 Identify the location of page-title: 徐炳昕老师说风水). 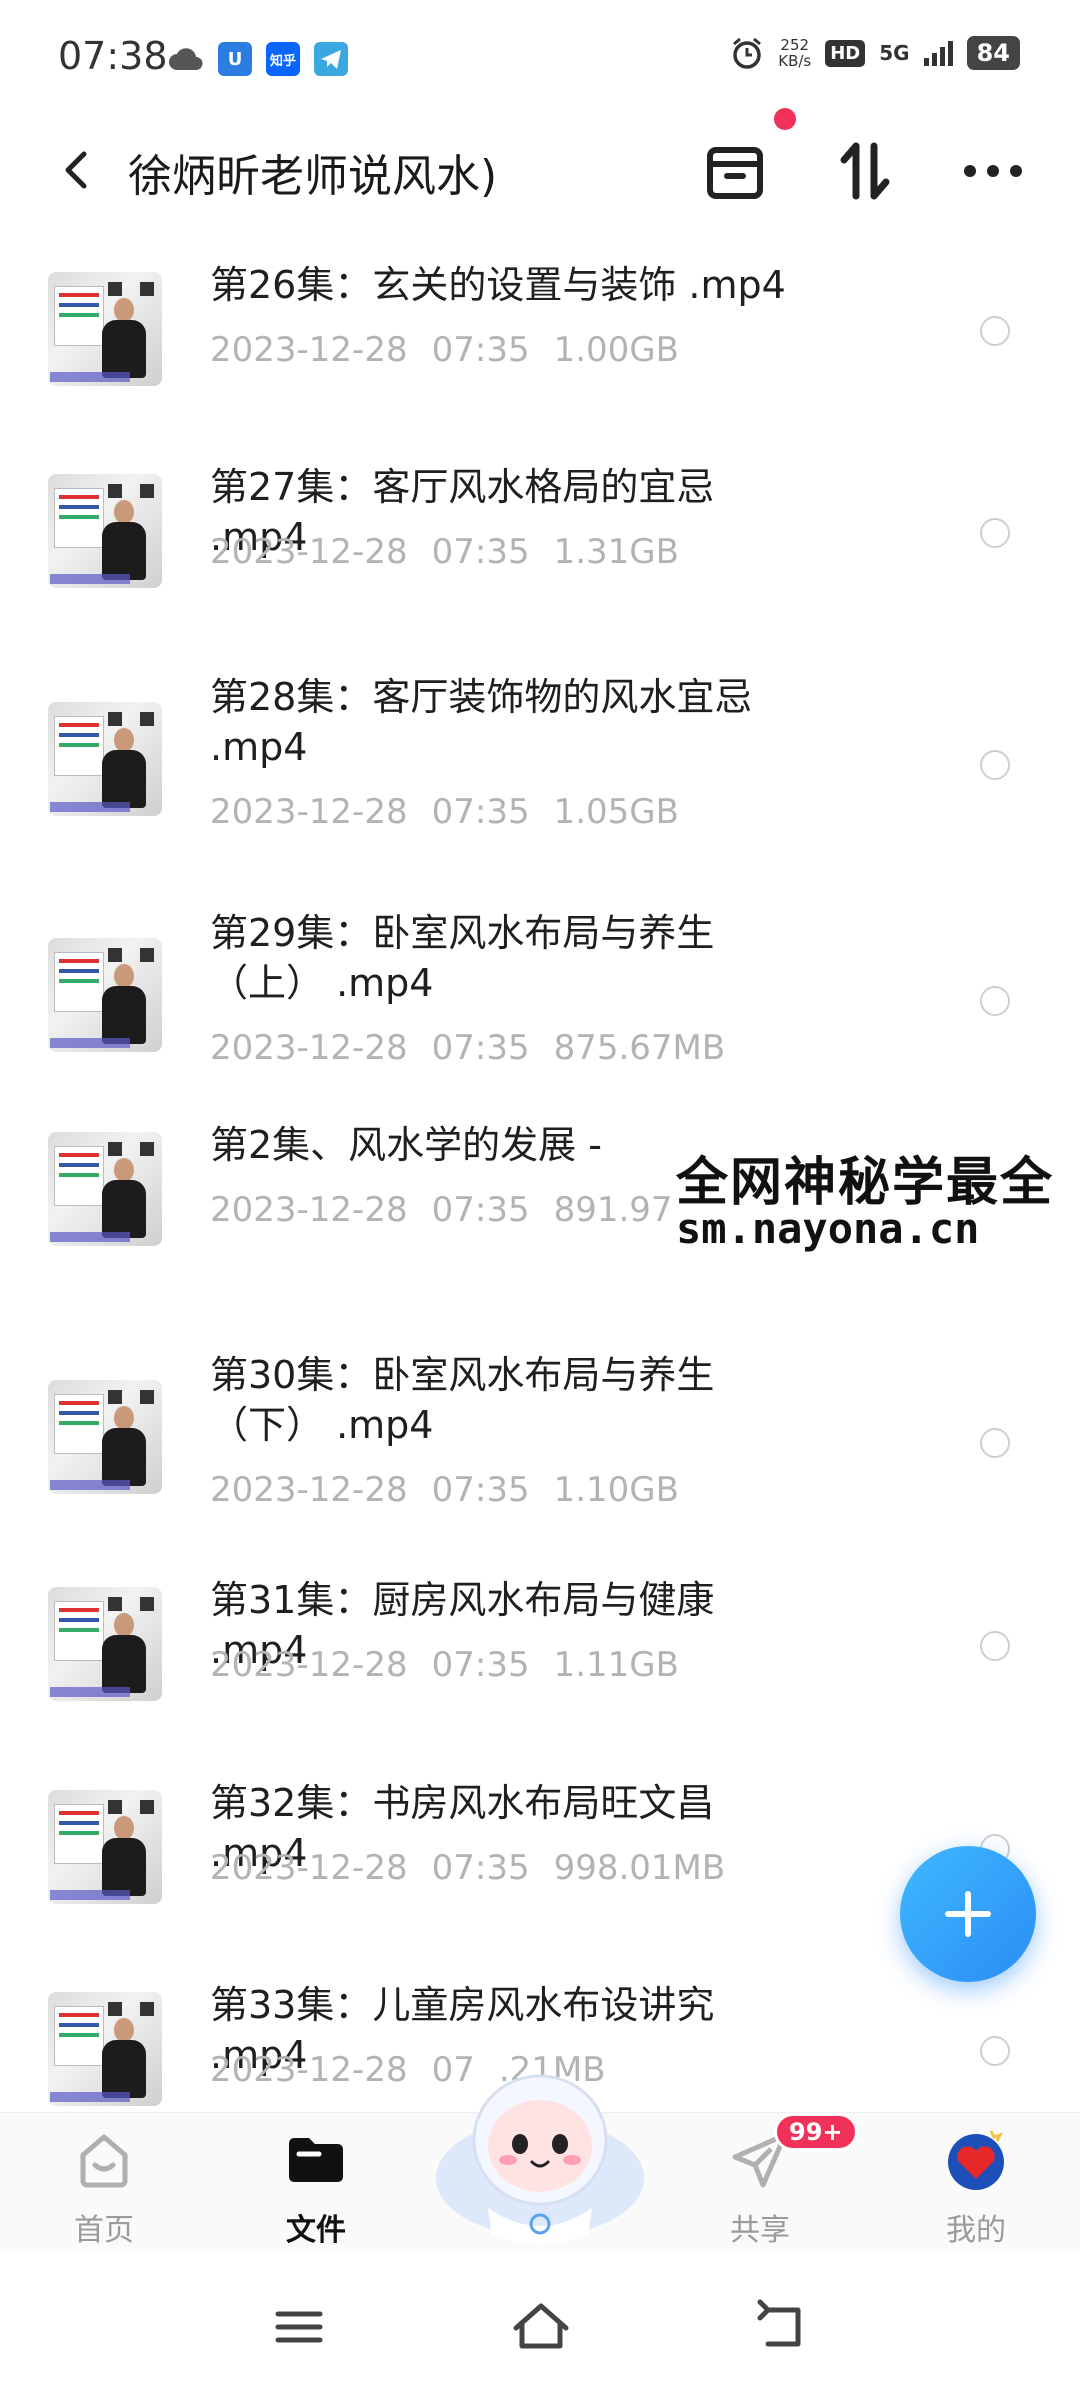
(313, 176).